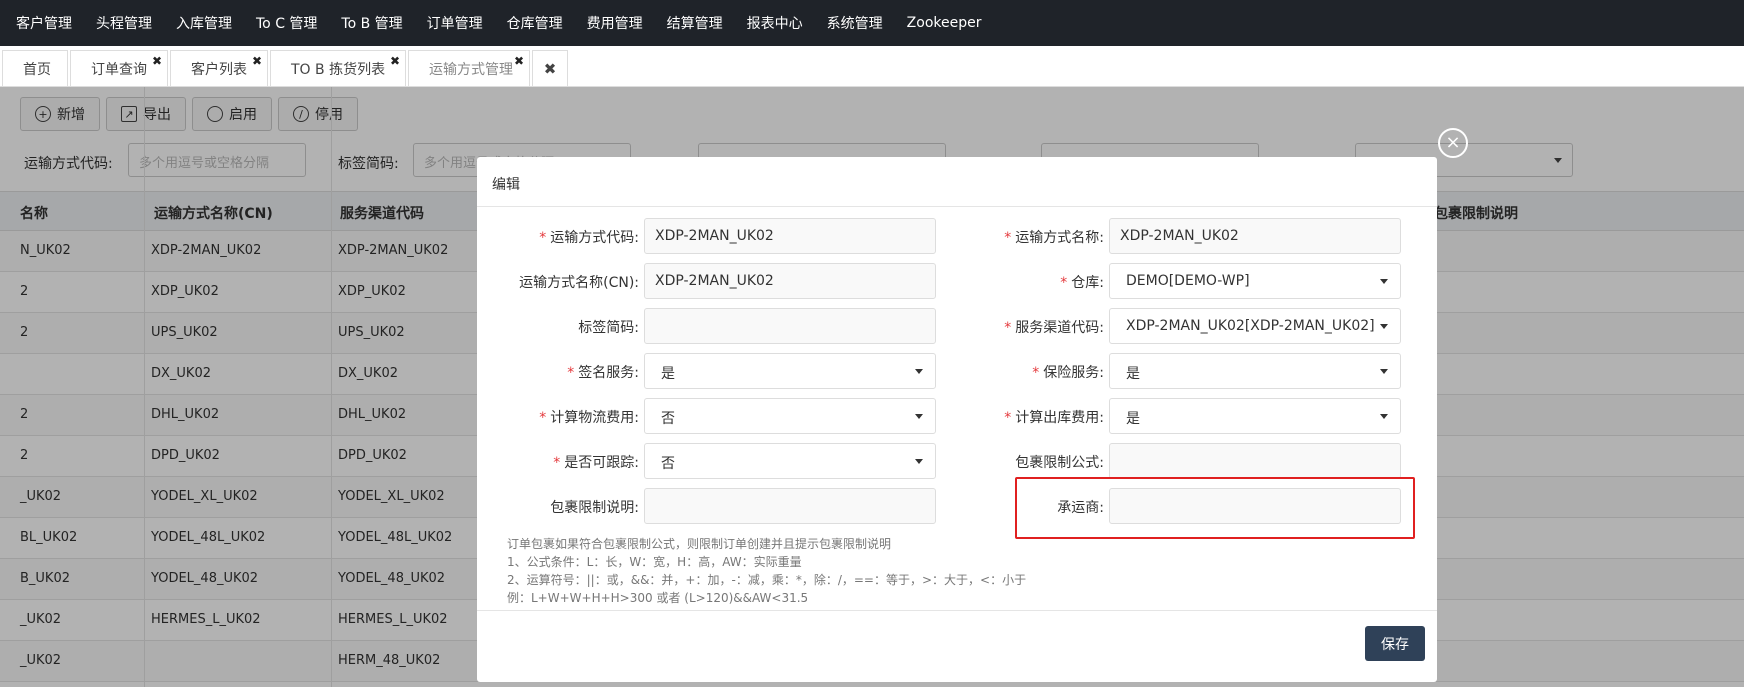 The height and width of the screenshot is (687, 1744). What do you see at coordinates (957, 182) in the screenshot?
I see `dialog-title: 编辑` at bounding box center [957, 182].